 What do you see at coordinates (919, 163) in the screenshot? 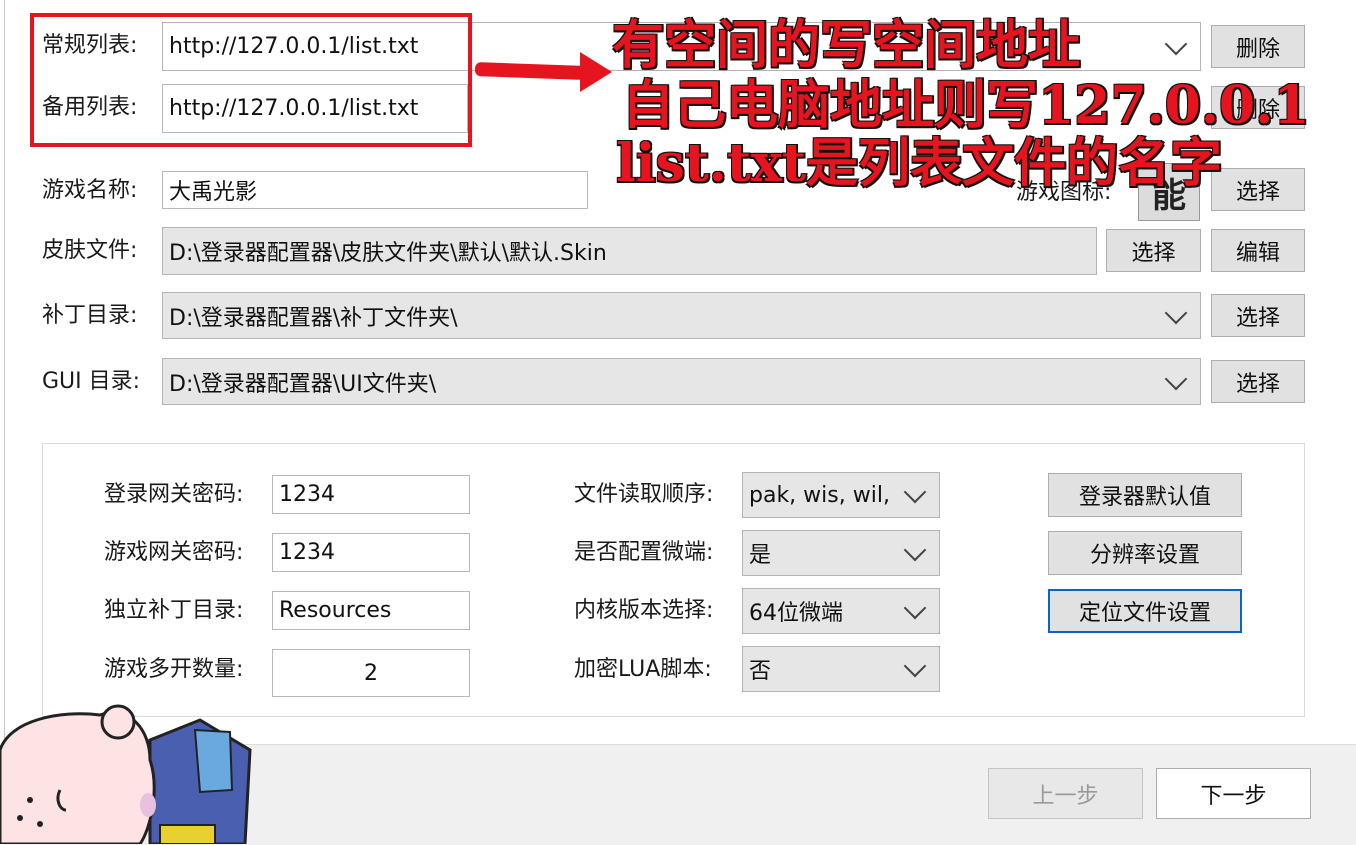
I see `annotation-line-3: list.txt是列表文件的名字` at bounding box center [919, 163].